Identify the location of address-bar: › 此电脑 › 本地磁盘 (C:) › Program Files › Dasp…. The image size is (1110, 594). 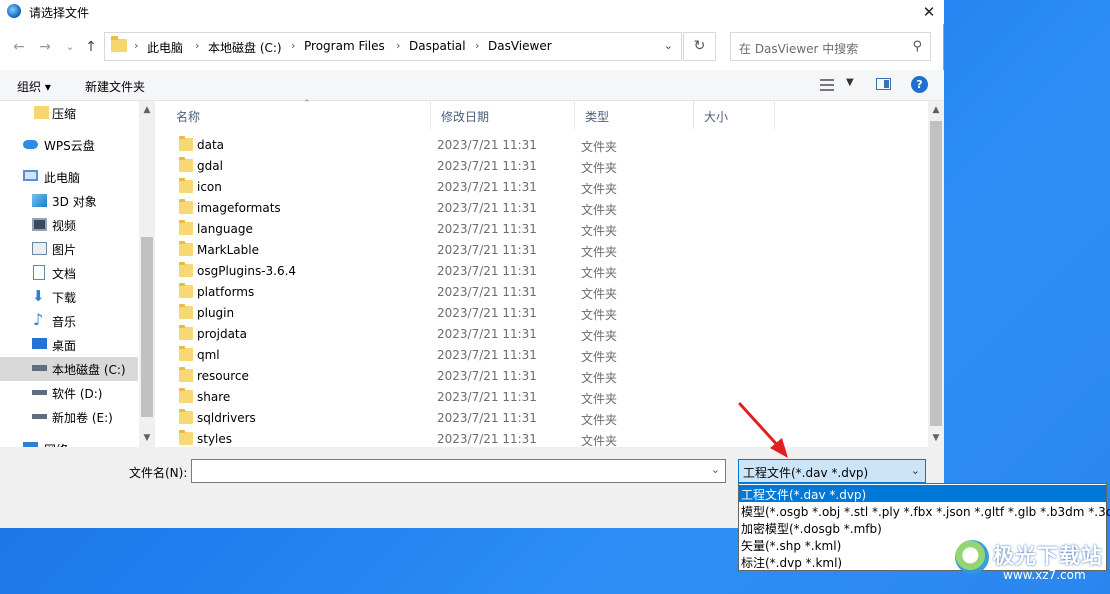
(393, 46).